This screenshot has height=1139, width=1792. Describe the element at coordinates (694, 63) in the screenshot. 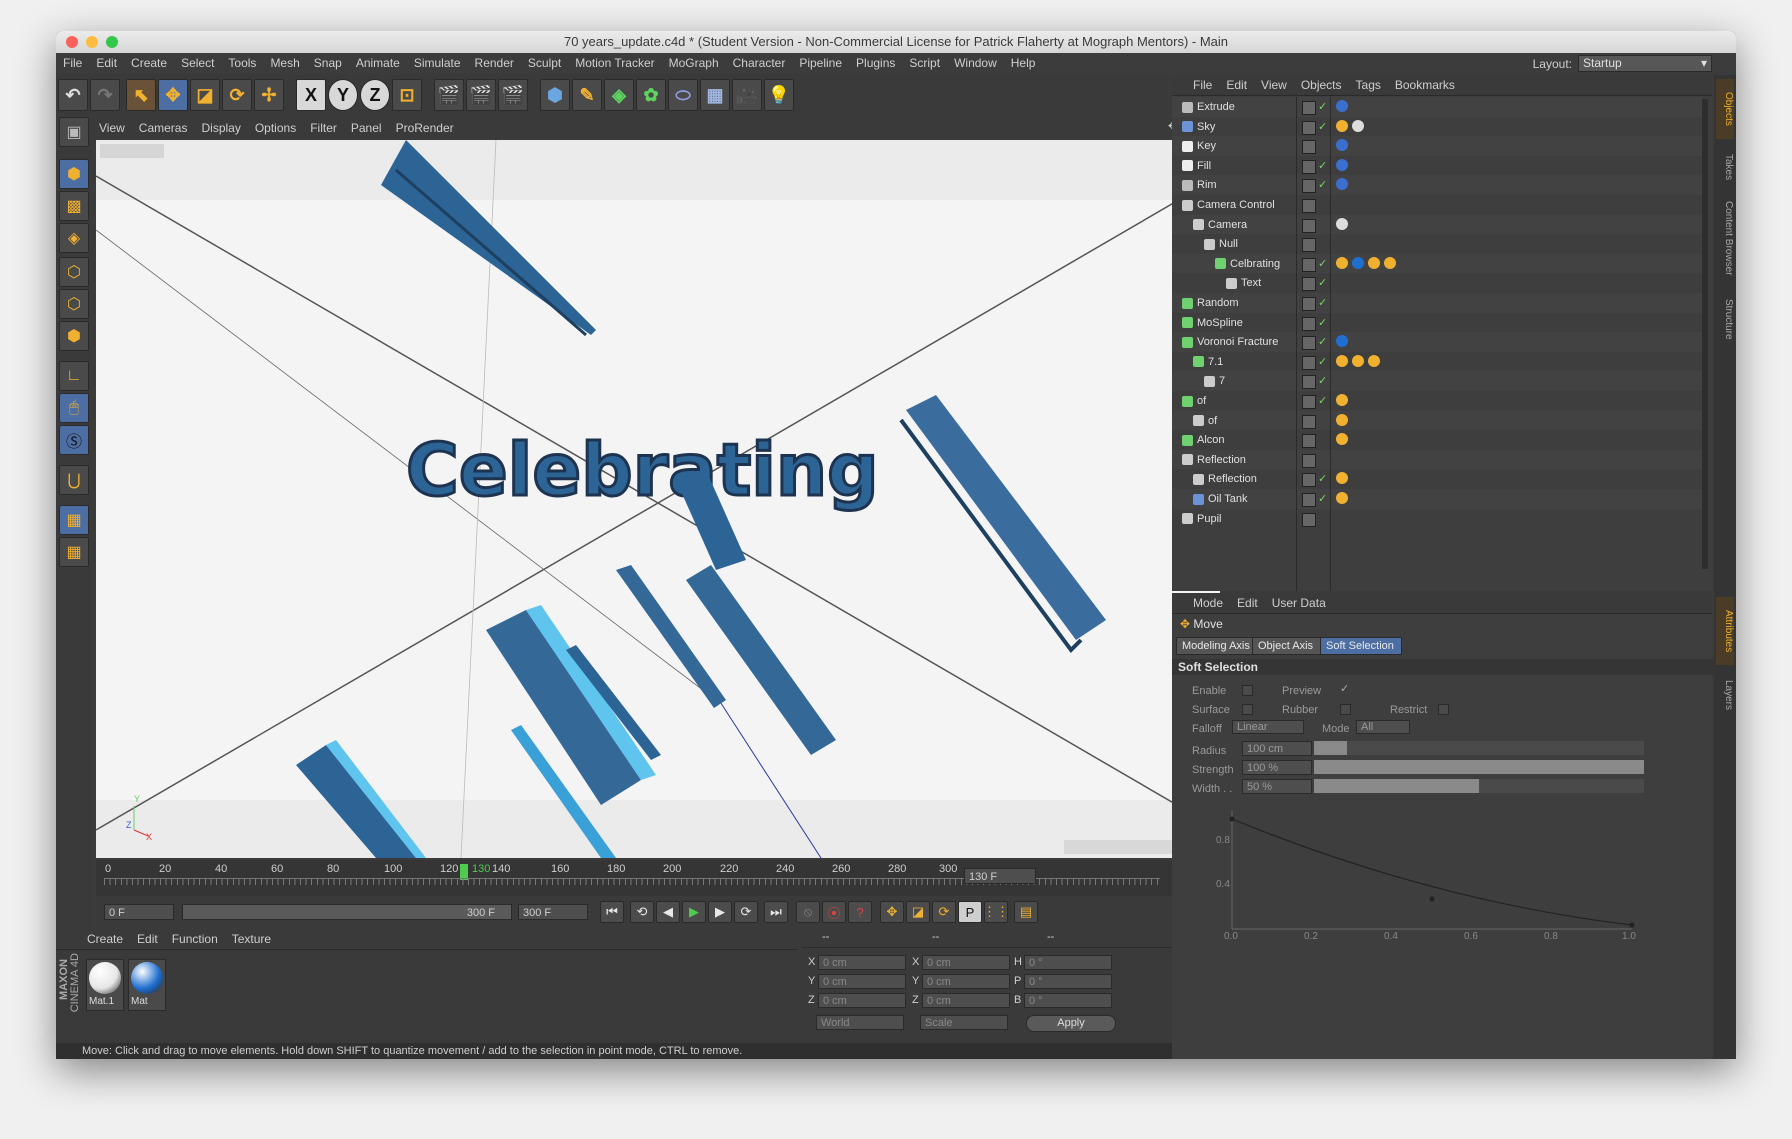

I see `menu-item-12: MoGraph` at that location.